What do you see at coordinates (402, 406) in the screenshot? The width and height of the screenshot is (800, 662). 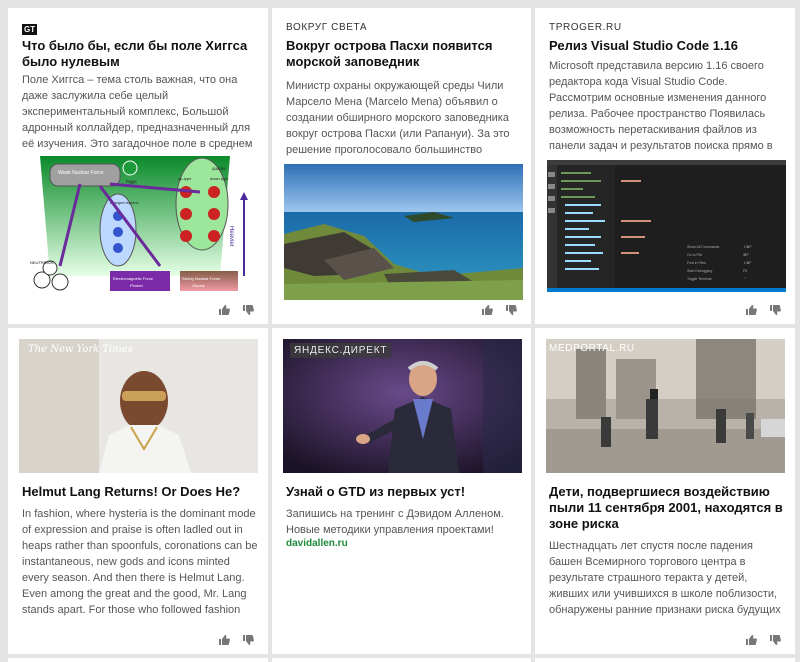 I see `david-allen-photo` at bounding box center [402, 406].